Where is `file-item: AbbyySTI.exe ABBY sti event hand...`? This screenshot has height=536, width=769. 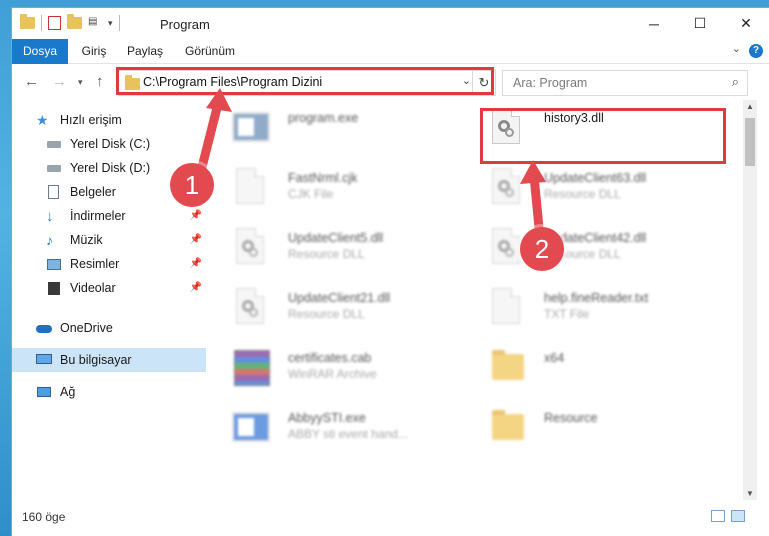
file-item: AbbyySTI.exe ABBY sti event hand... is located at coordinates (332, 428).